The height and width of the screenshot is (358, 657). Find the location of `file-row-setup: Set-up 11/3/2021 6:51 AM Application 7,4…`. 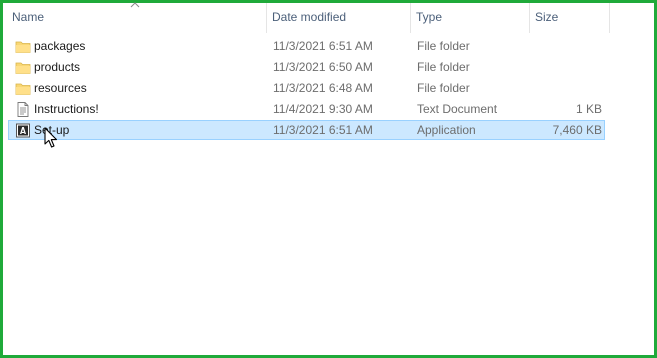

file-row-setup: Set-up 11/3/2021 6:51 AM Application 7,4… is located at coordinates (306, 130).